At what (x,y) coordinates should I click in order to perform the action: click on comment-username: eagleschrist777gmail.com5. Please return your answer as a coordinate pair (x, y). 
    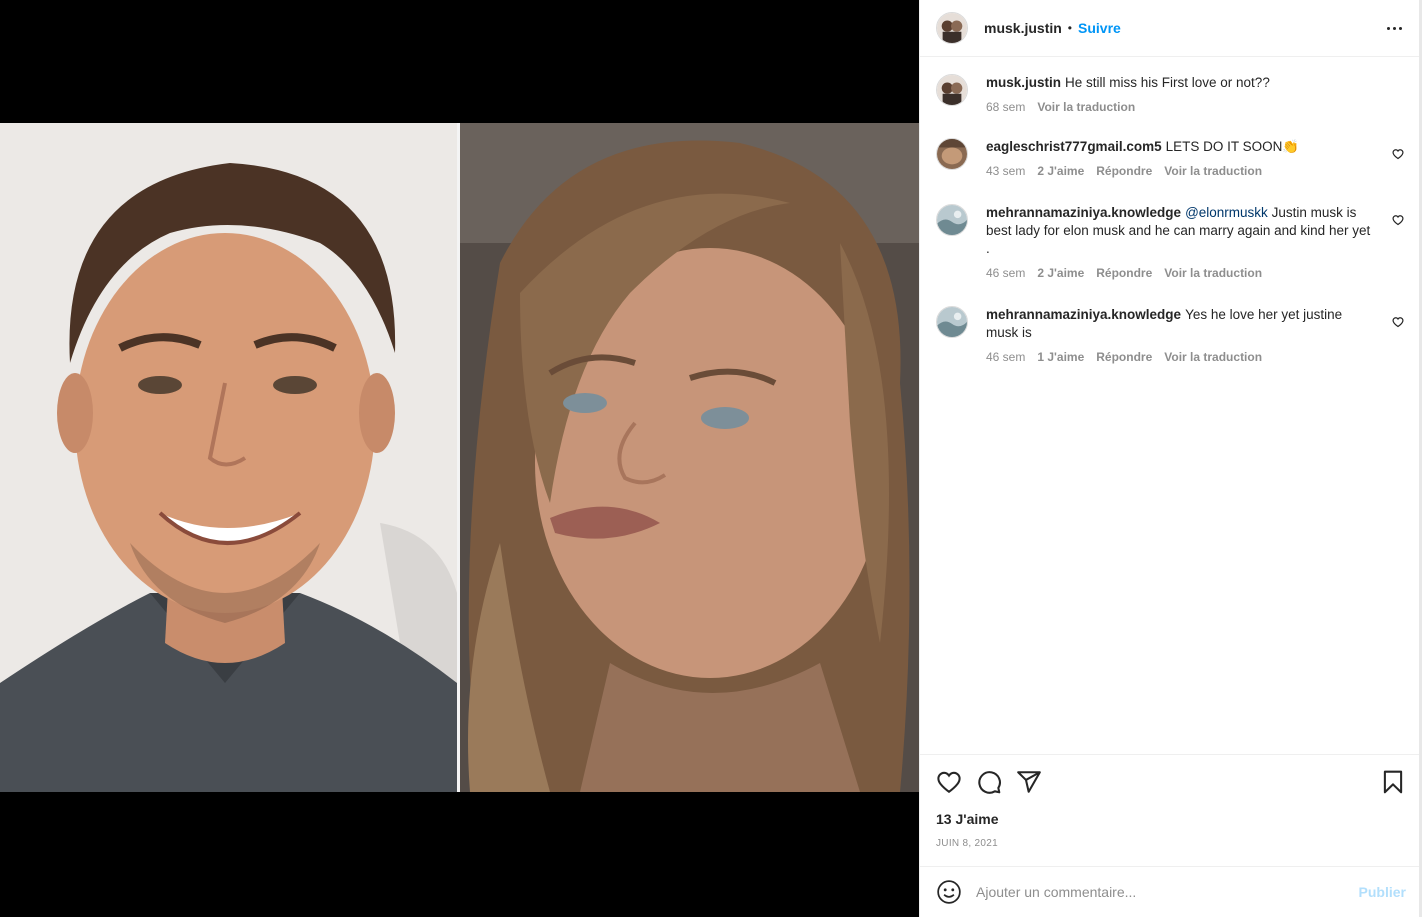
    Looking at the image, I should click on (1074, 146).